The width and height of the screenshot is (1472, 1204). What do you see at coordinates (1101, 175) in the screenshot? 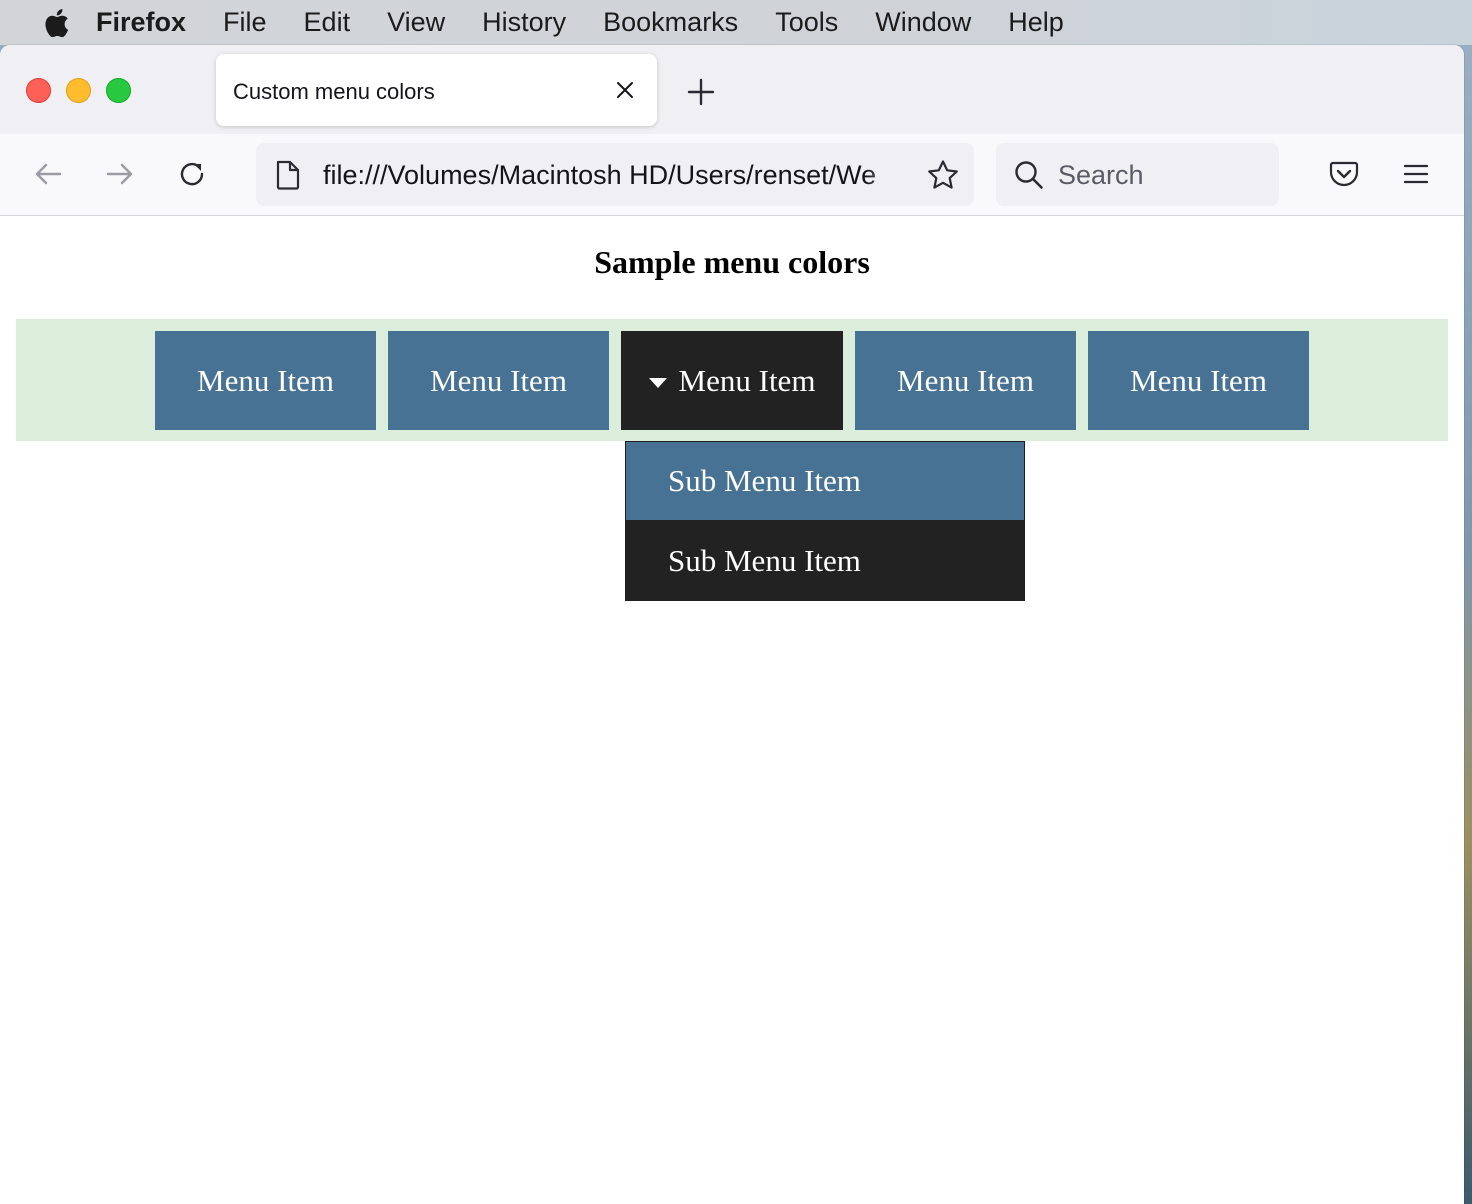
I see `search-input: Search` at bounding box center [1101, 175].